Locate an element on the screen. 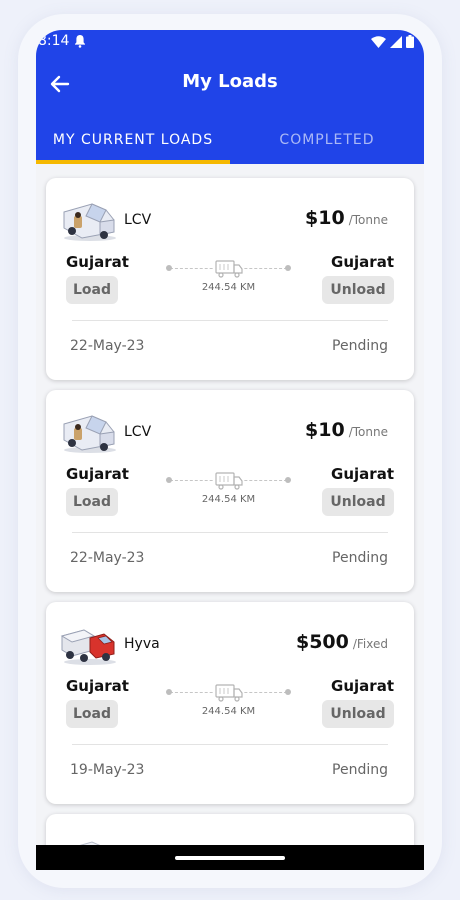 Image resolution: width=460 pixels, height=900 pixels. system-nav-bar is located at coordinates (230, 857).